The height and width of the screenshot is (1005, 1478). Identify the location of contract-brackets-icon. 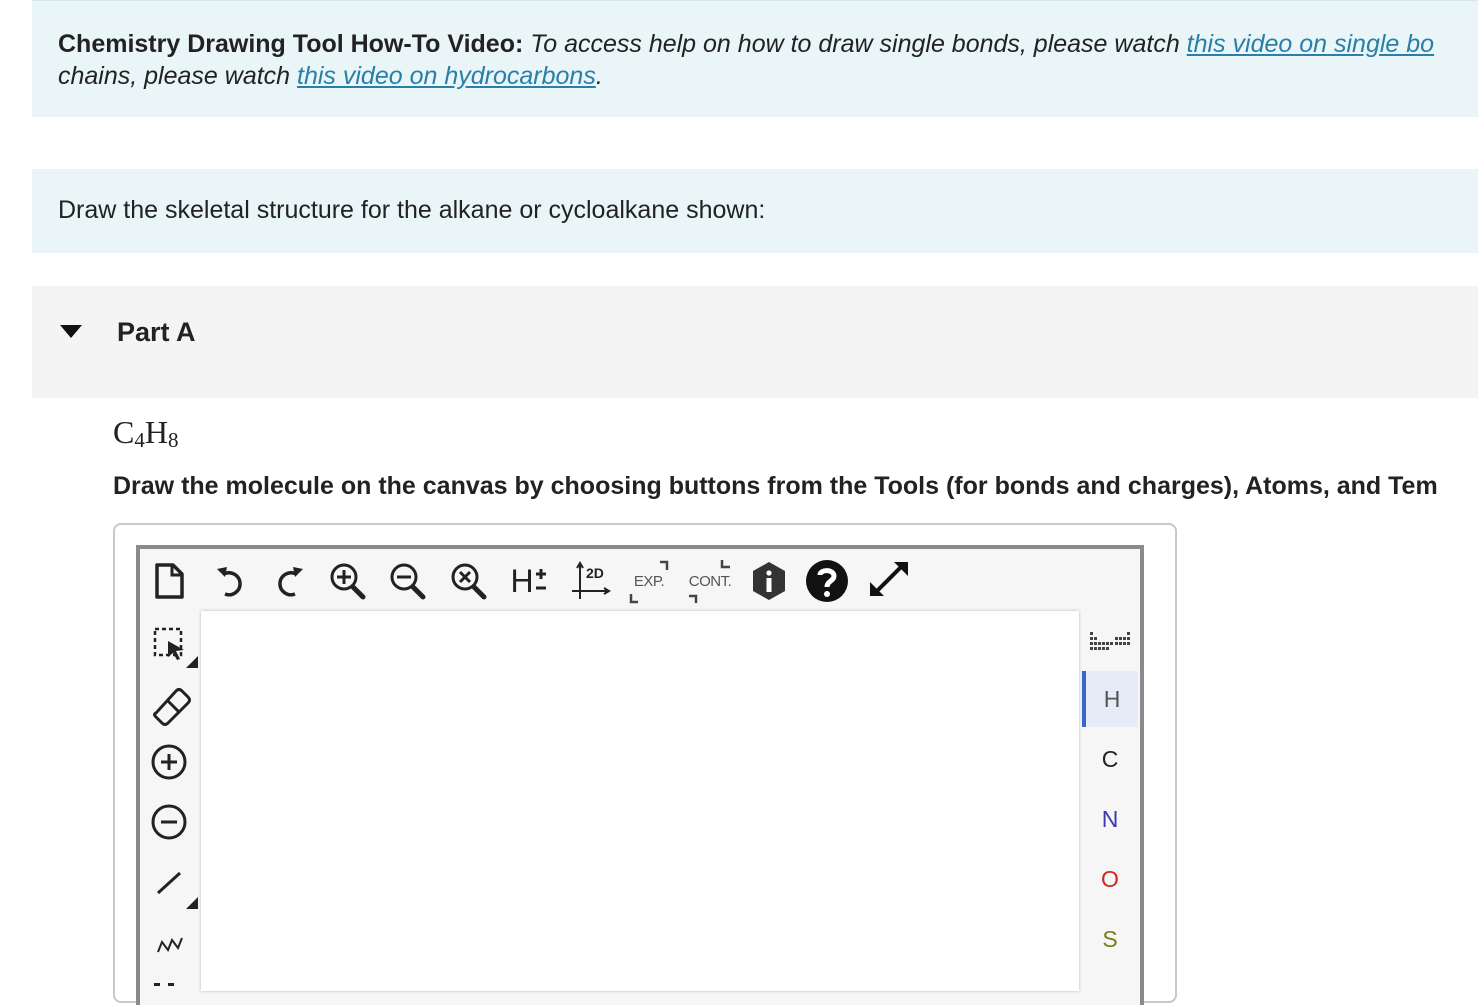
(709, 581).